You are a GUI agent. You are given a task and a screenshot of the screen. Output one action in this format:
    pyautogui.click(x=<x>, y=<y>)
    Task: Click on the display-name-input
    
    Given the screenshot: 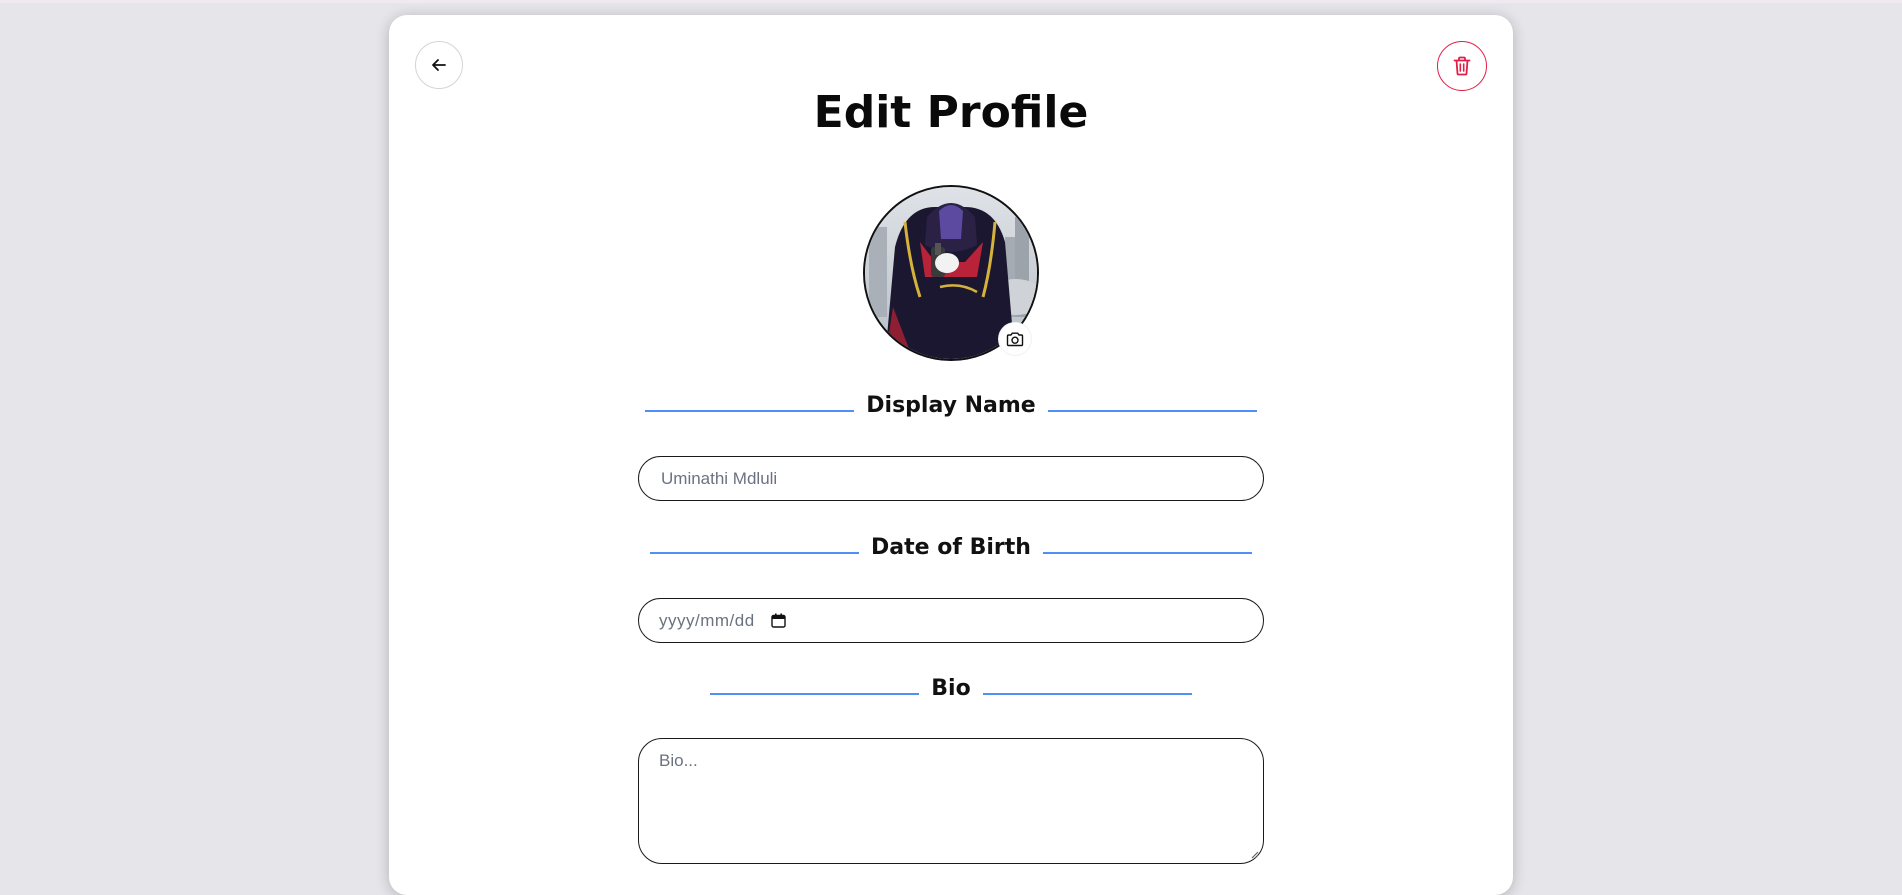 What is the action you would take?
    pyautogui.click(x=961, y=478)
    